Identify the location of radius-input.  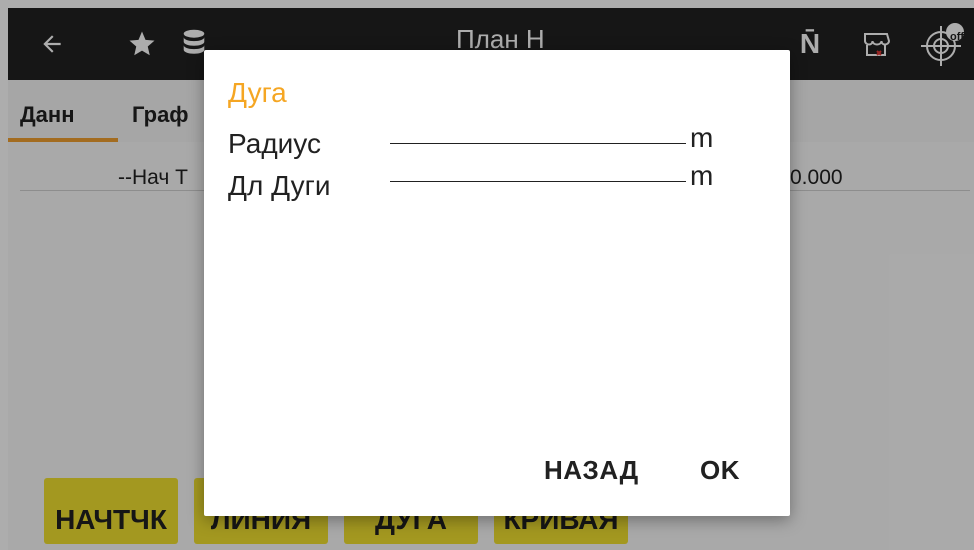
(538, 143).